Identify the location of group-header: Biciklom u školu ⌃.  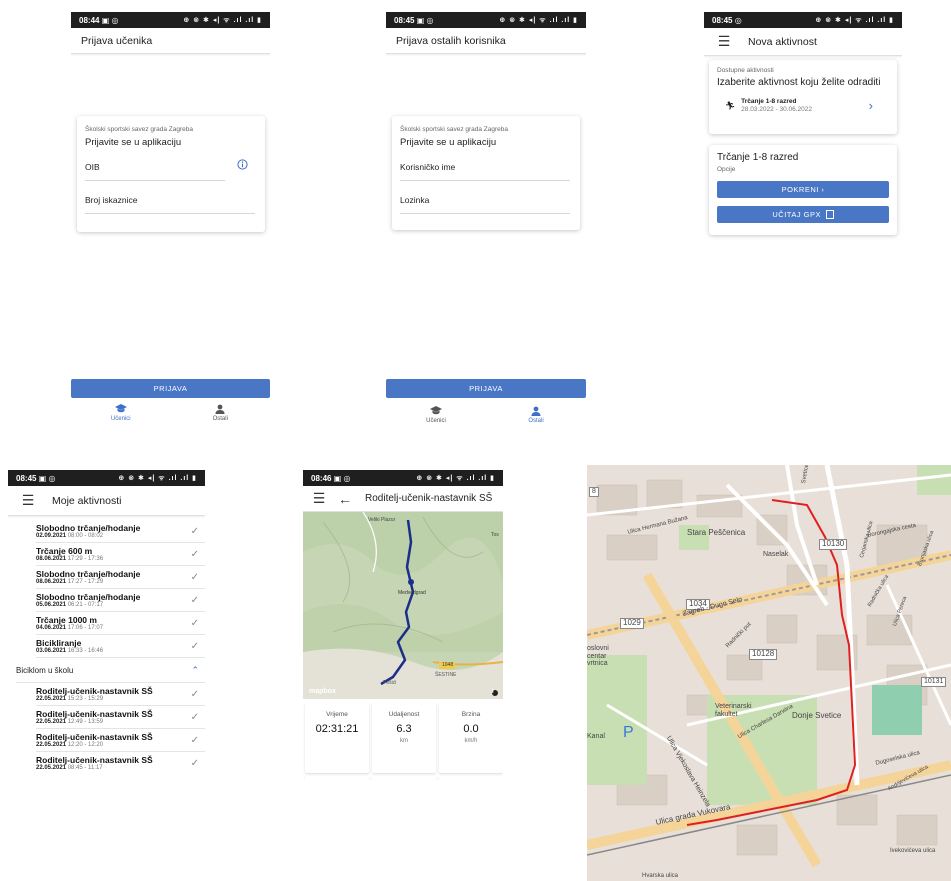
(110, 670).